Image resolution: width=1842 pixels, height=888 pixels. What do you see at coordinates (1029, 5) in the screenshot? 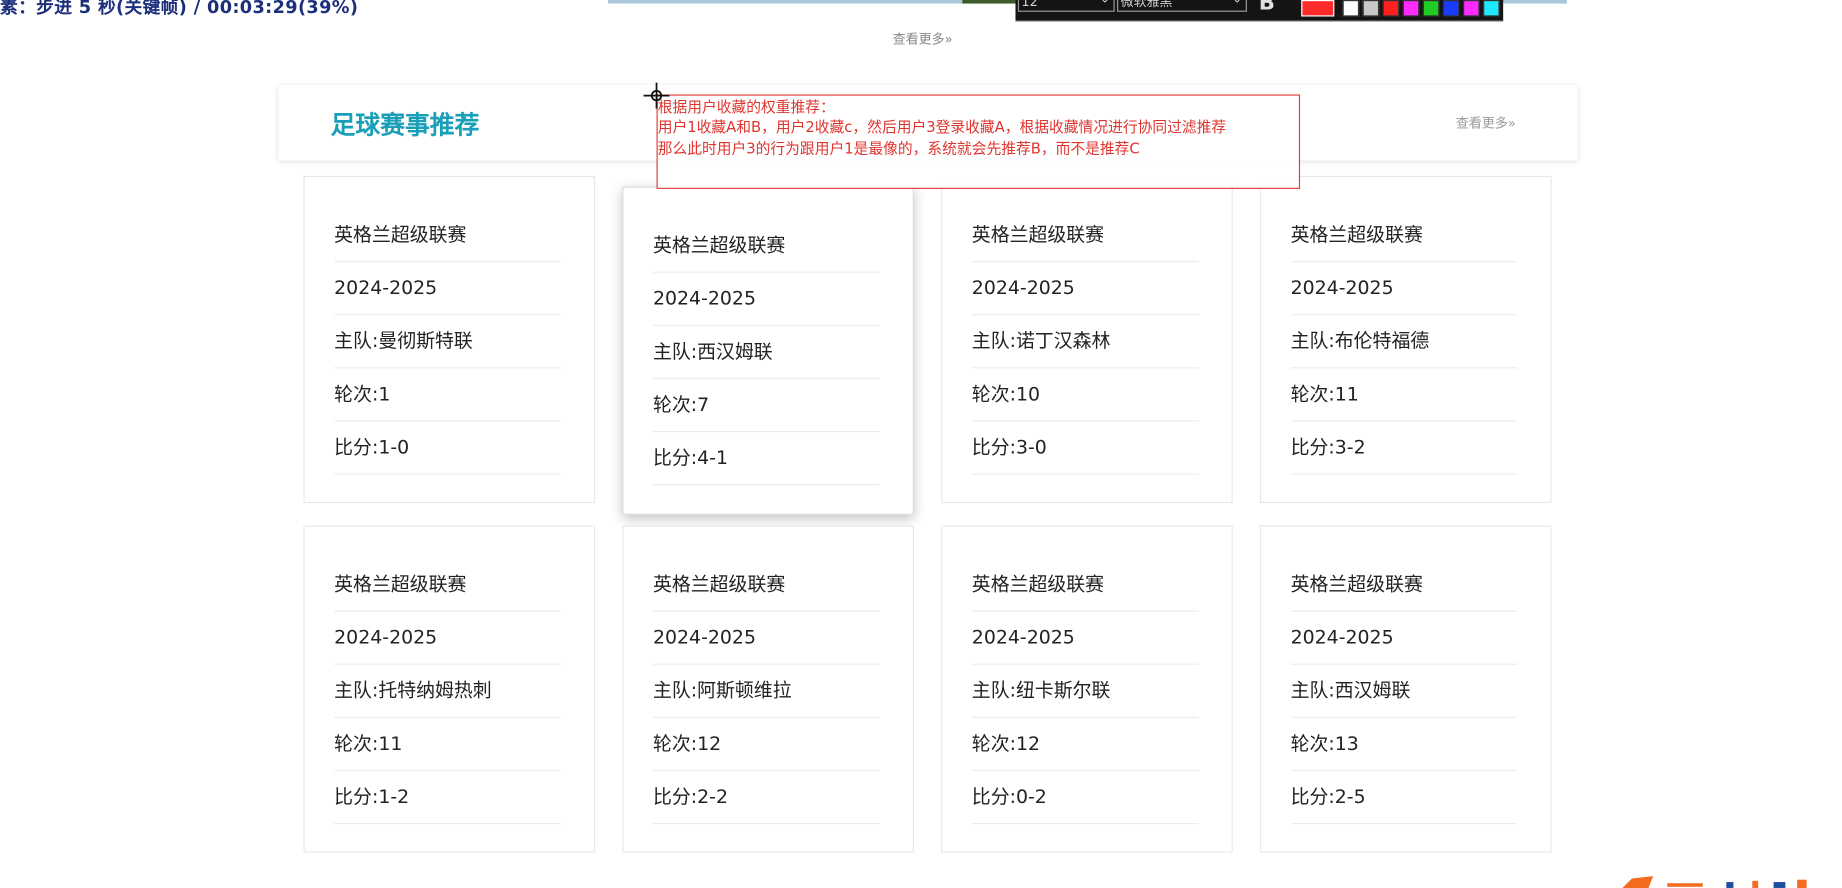
I see `font-size-value: 12` at bounding box center [1029, 5].